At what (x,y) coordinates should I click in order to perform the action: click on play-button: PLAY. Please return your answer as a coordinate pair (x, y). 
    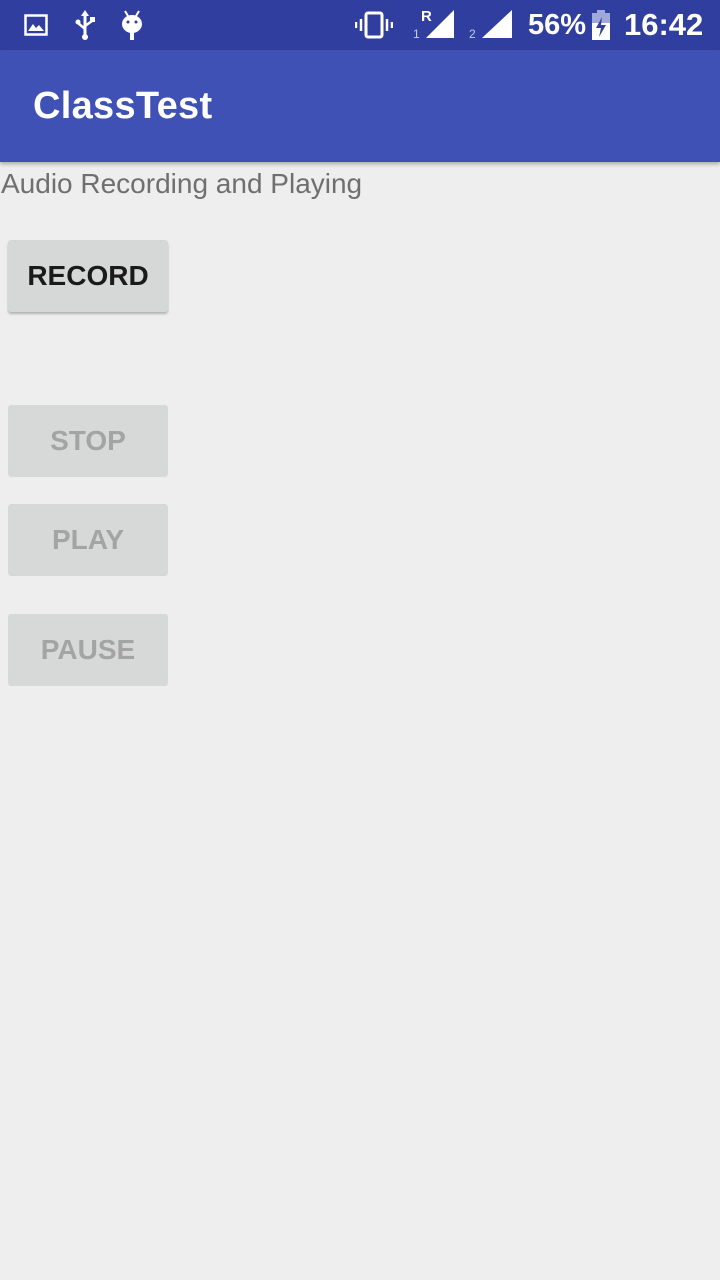
    Looking at the image, I should click on (88, 540).